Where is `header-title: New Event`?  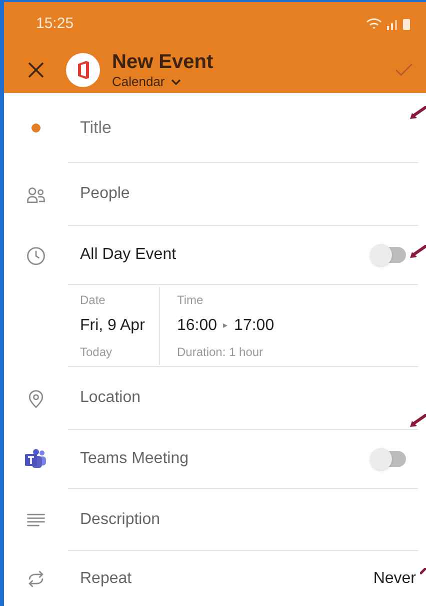
header-title: New Event is located at coordinates (163, 62).